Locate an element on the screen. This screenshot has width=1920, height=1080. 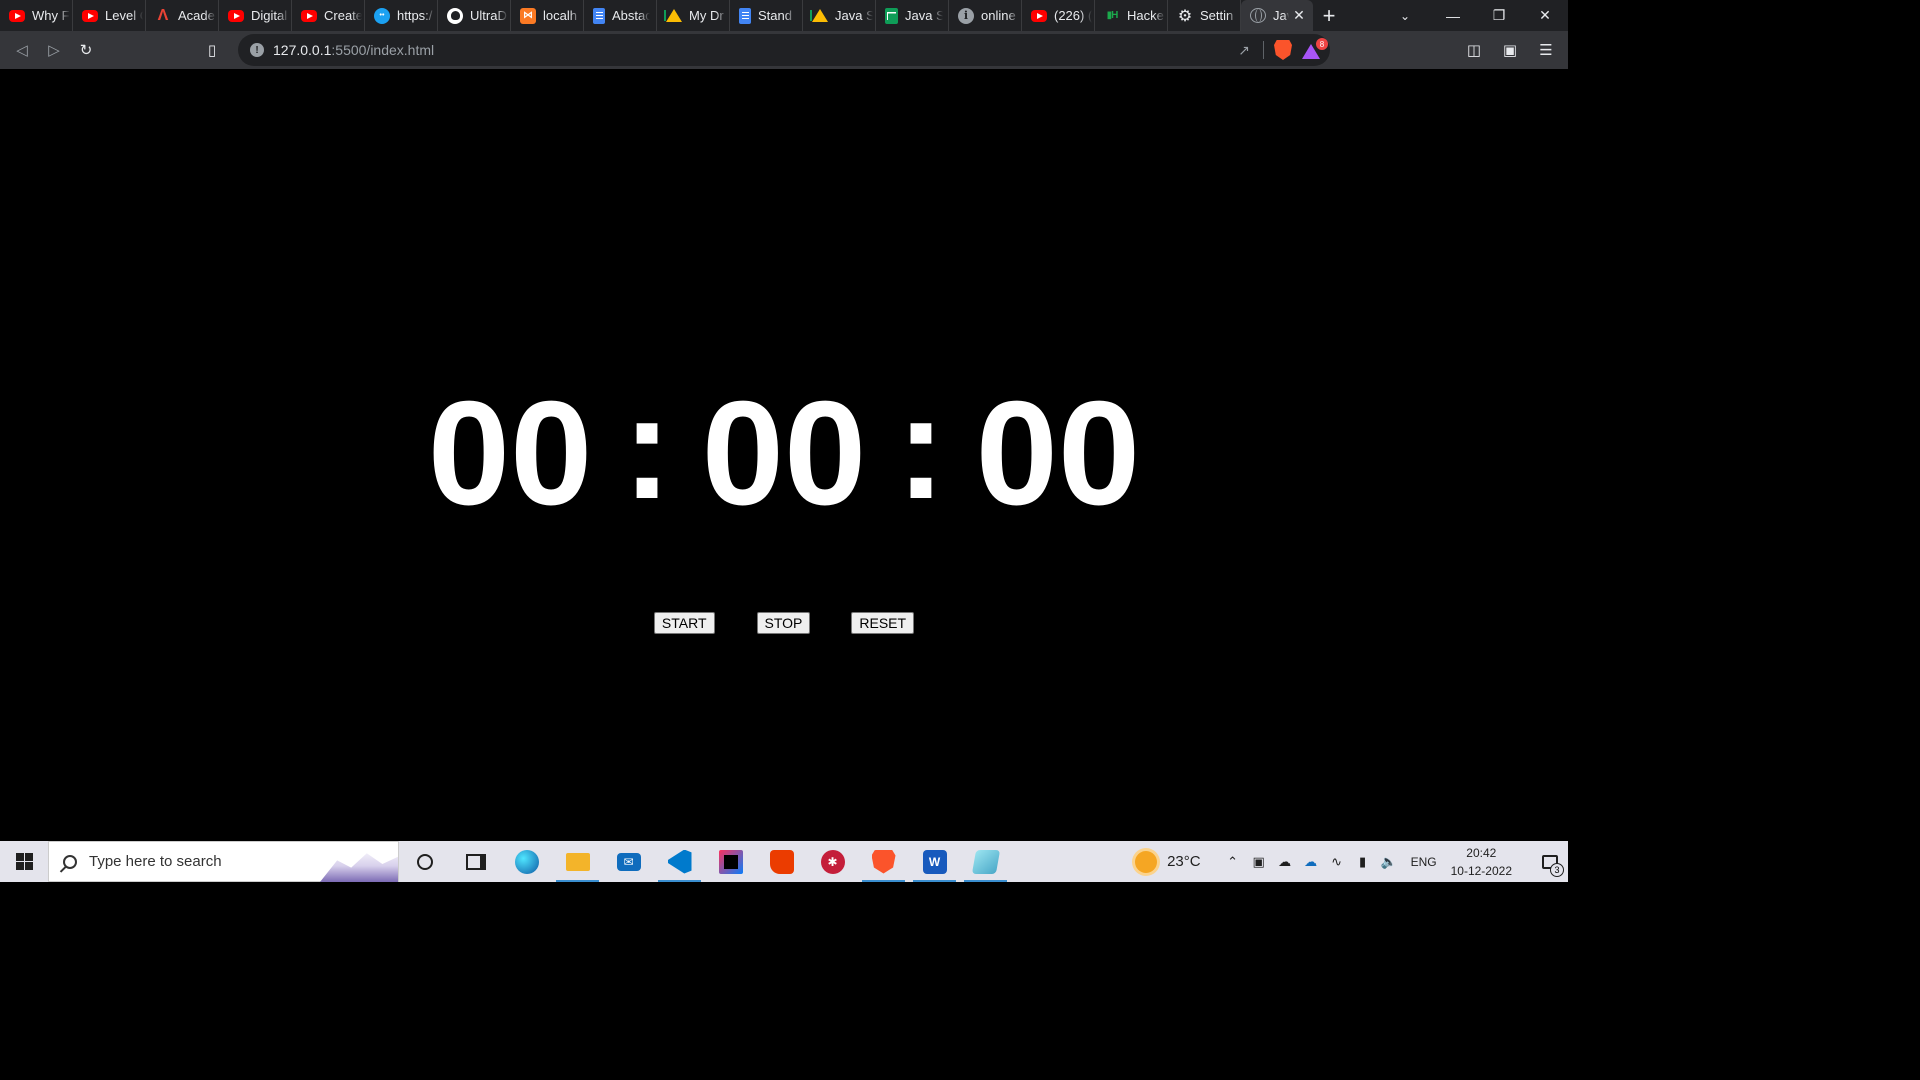
notification-count: 3 is located at coordinates (1557, 870).